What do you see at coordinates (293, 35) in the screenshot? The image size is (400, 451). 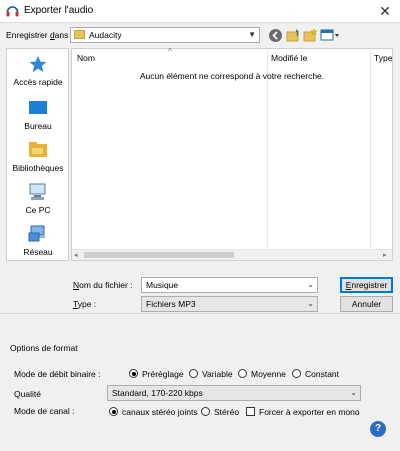 I see `up-folder-icon` at bounding box center [293, 35].